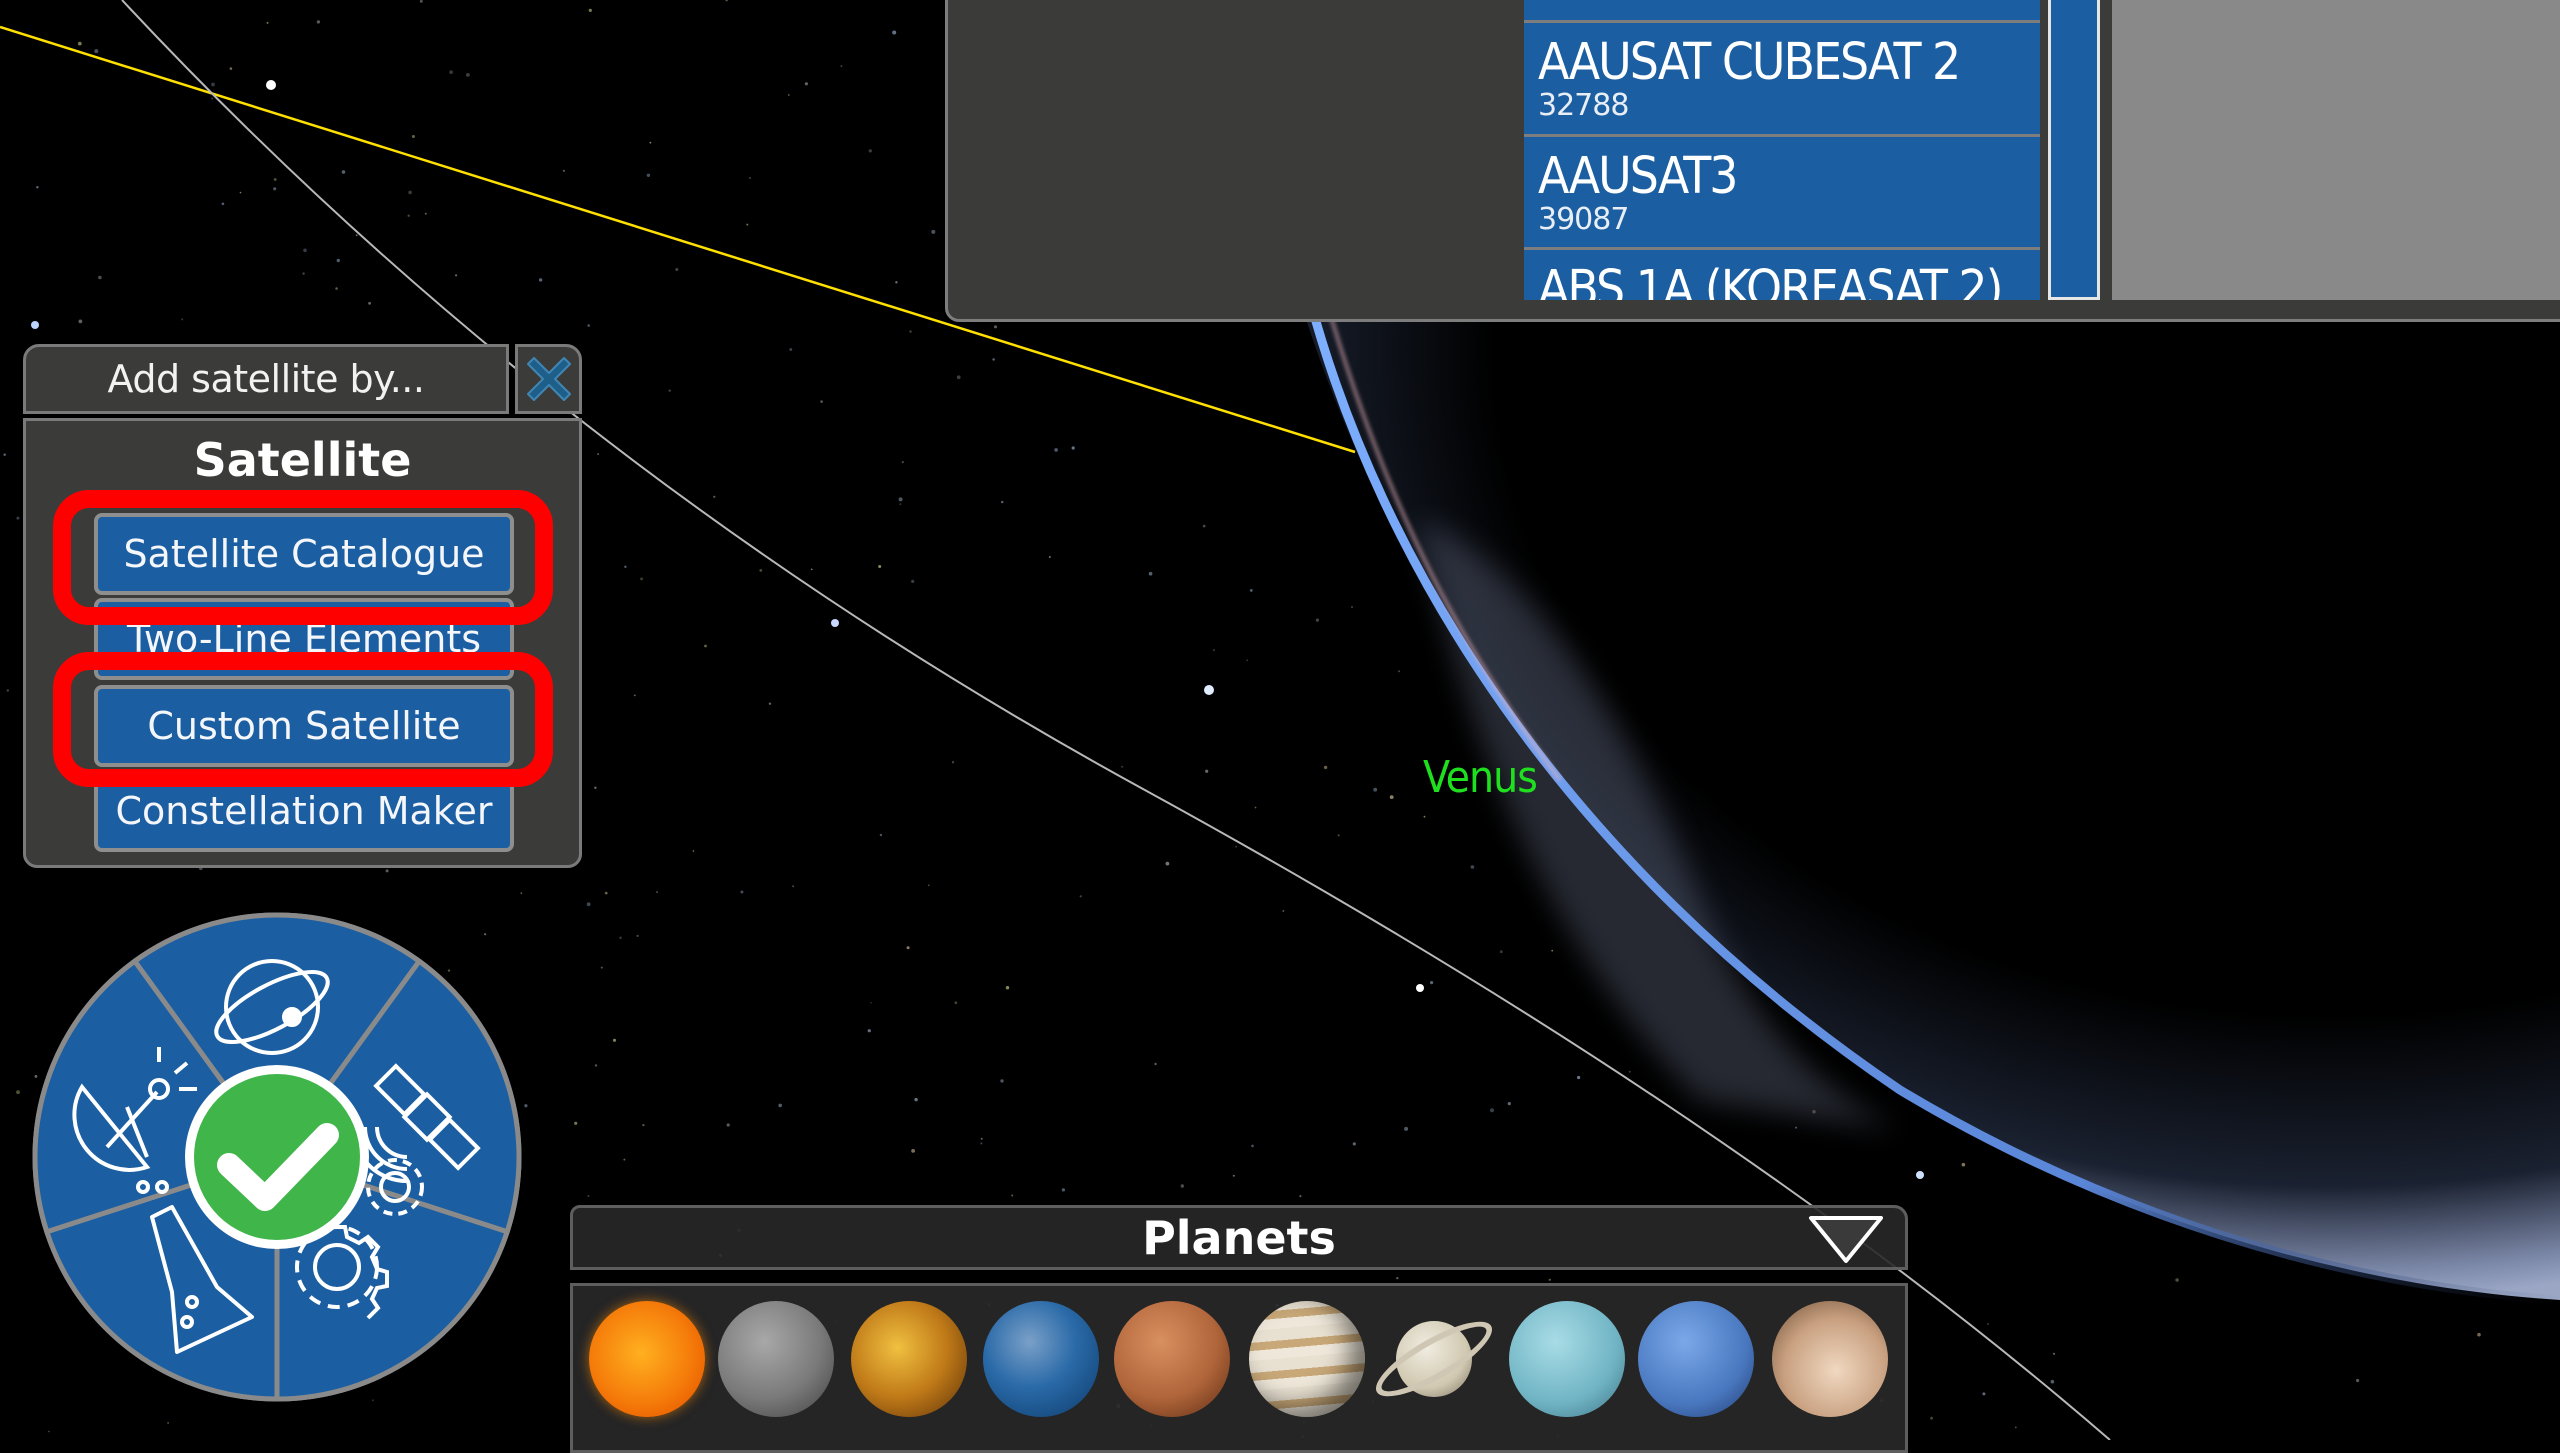  What do you see at coordinates (304, 726) in the screenshot?
I see `custom-satellite-button: Custom Satellite` at bounding box center [304, 726].